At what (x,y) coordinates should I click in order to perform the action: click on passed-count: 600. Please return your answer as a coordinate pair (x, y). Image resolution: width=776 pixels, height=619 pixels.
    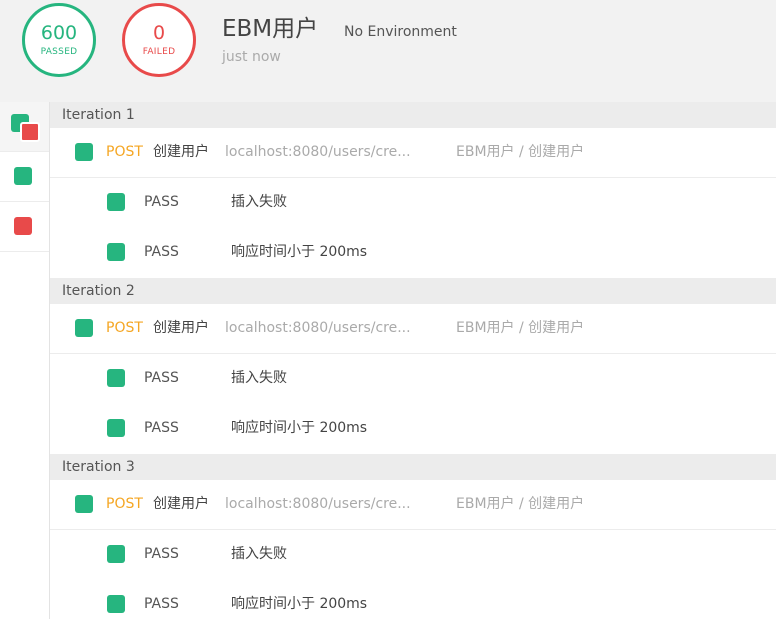
    Looking at the image, I should click on (59, 33).